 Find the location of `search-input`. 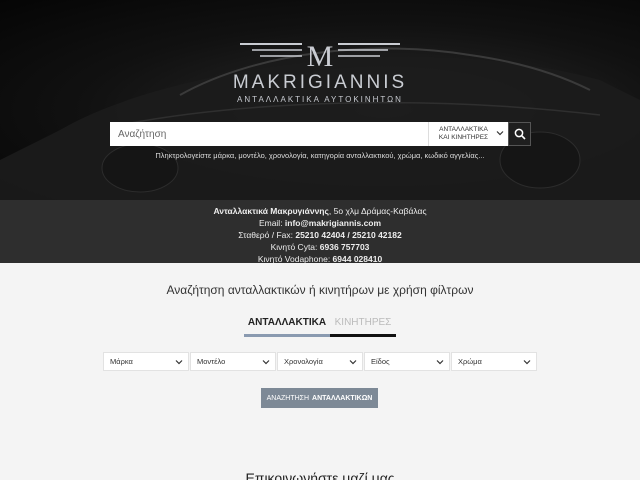

search-input is located at coordinates (269, 134).